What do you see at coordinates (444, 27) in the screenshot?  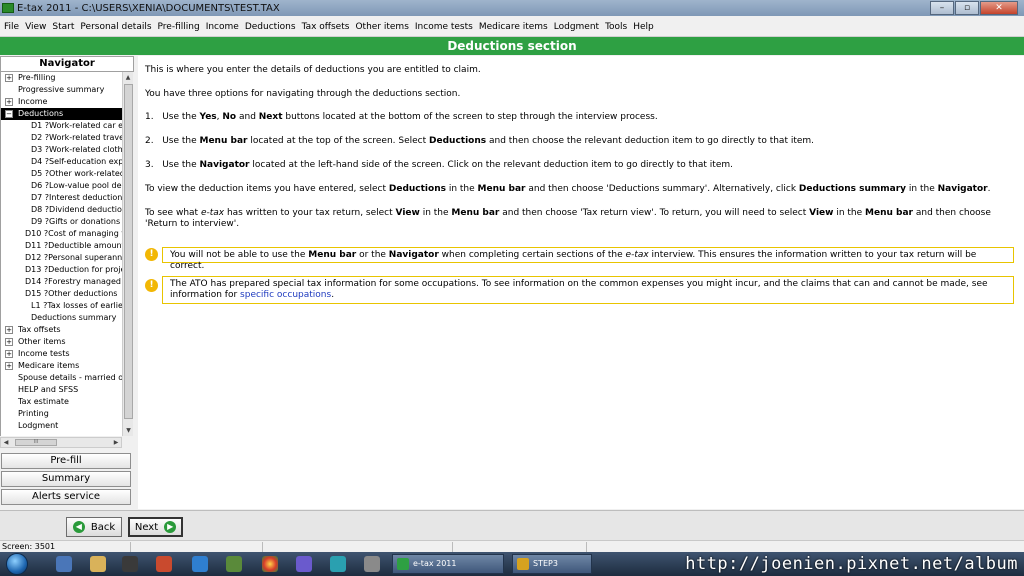 I see `menu-income-tests: Income tests` at bounding box center [444, 27].